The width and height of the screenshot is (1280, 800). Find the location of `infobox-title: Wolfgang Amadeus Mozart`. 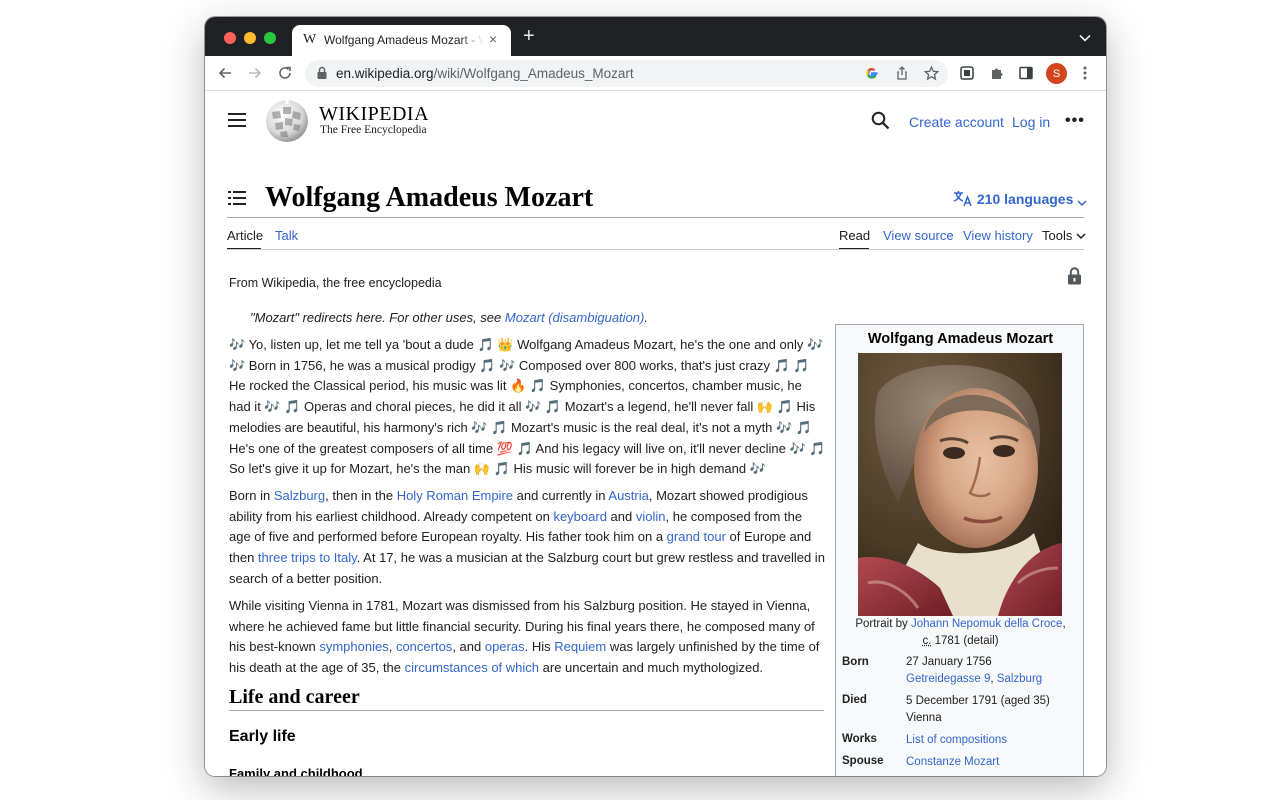

infobox-title: Wolfgang Amadeus Mozart is located at coordinates (960, 339).